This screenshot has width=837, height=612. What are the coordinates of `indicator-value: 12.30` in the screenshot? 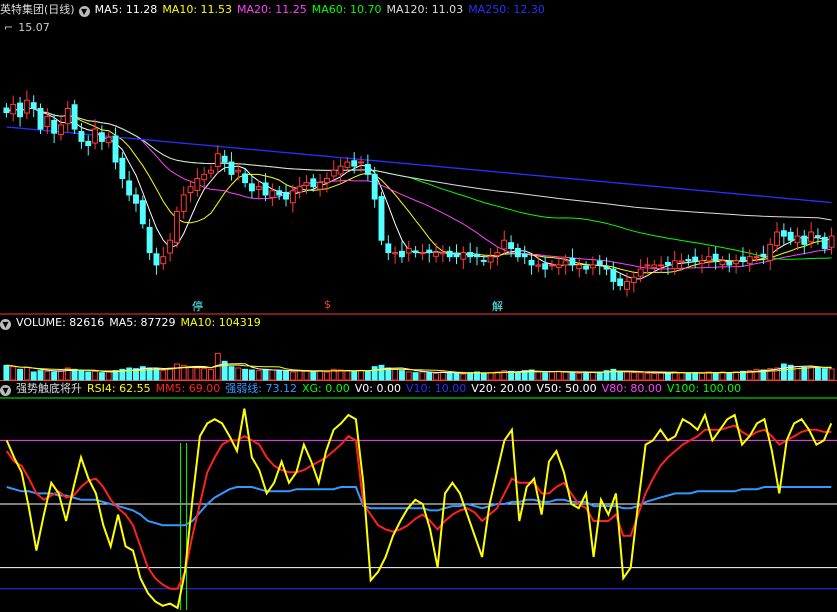 It's located at (529, 9).